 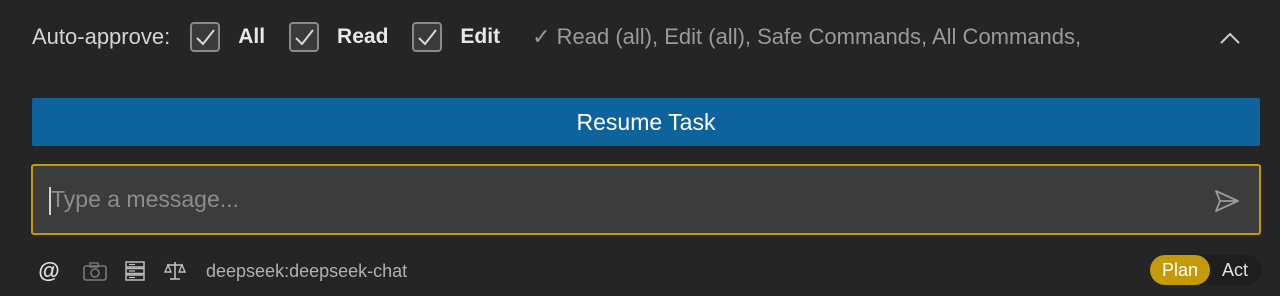 I want to click on checkbox-all-box, so click(x=205, y=37).